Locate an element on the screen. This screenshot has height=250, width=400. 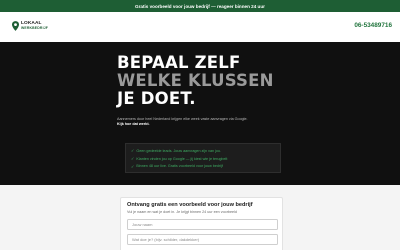
logo-tagline: WERKBEDRIJF is located at coordinates (35, 27).